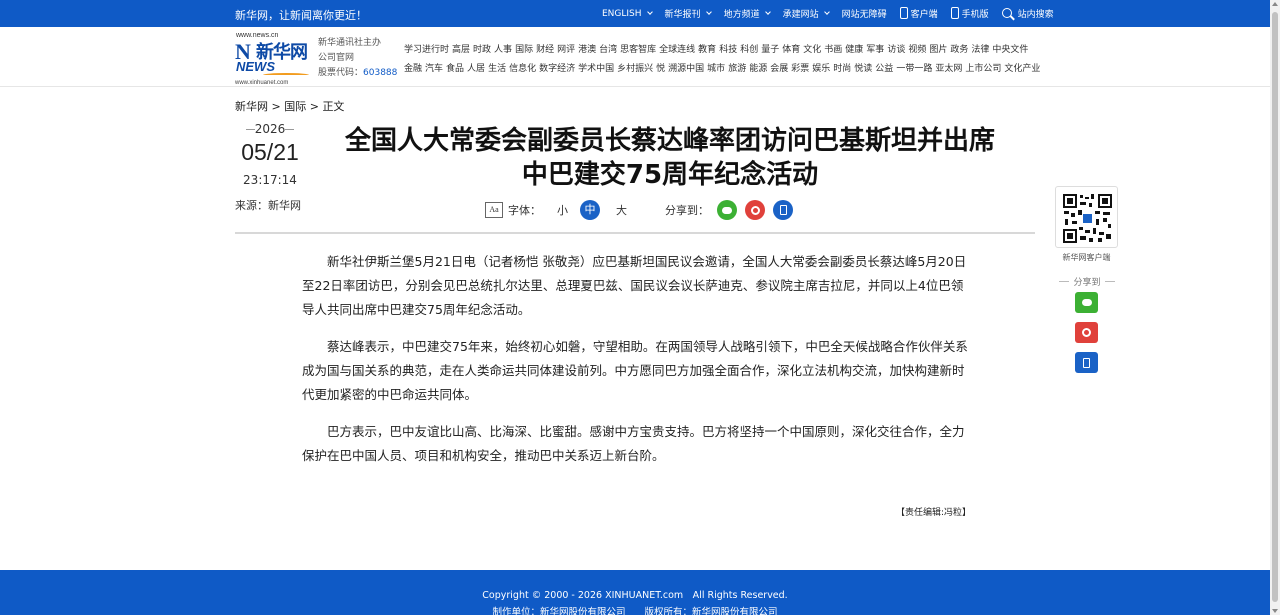  Describe the element at coordinates (716, 69) in the screenshot. I see `channel-link: 城市` at that location.